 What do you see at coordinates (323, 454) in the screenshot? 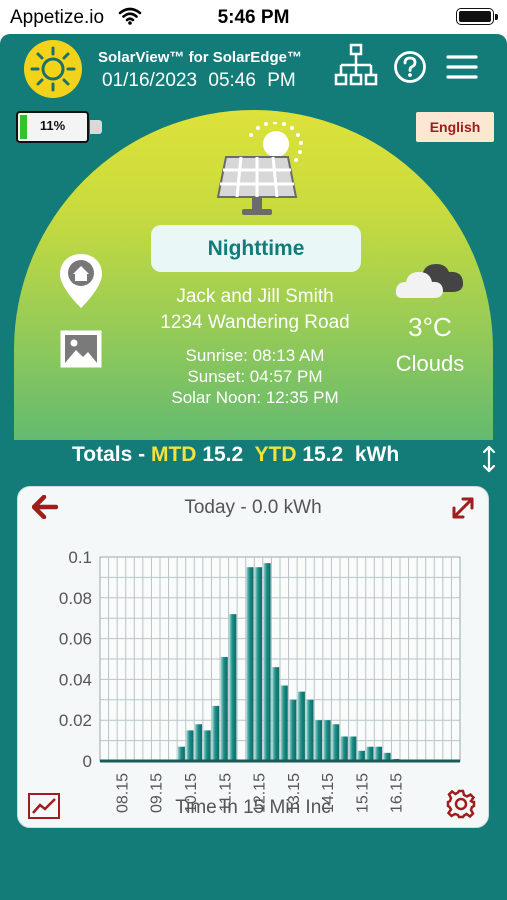
I see `ytd-value: 15.2` at bounding box center [323, 454].